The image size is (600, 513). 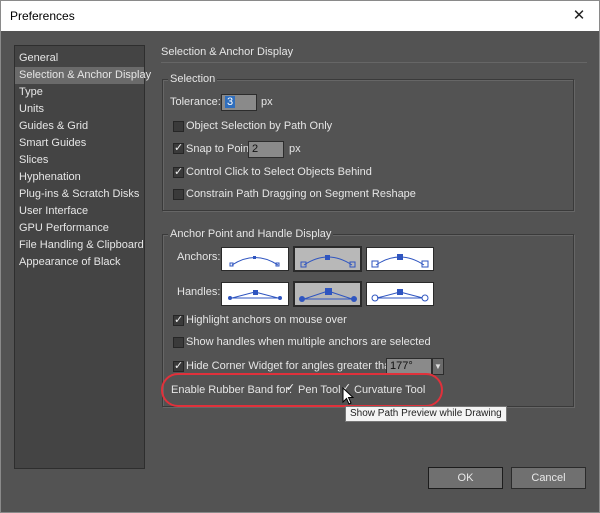 I want to click on title-bar: Preferences ✕, so click(x=300, y=16).